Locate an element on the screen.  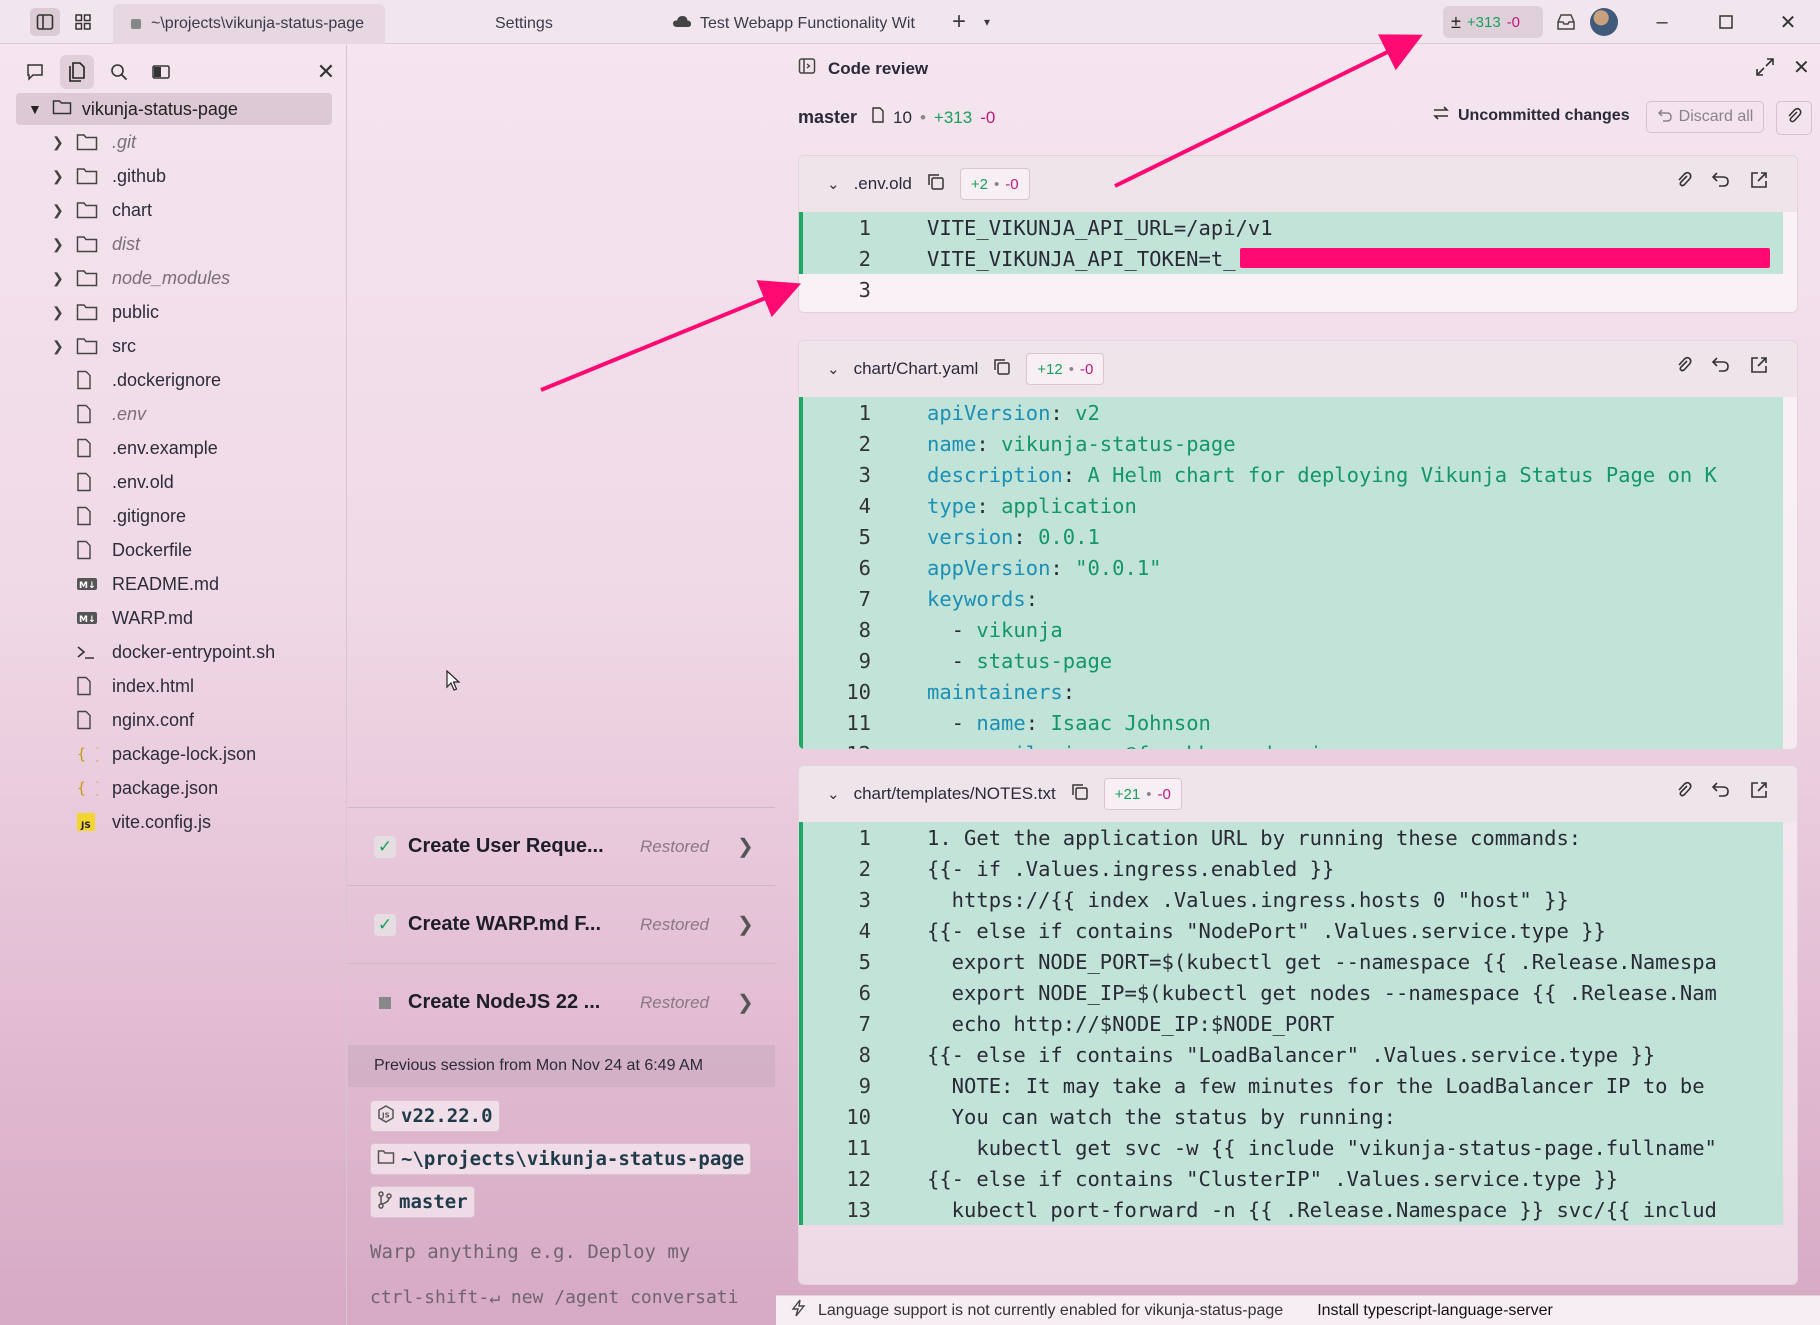
search-icon is located at coordinates (119, 72).